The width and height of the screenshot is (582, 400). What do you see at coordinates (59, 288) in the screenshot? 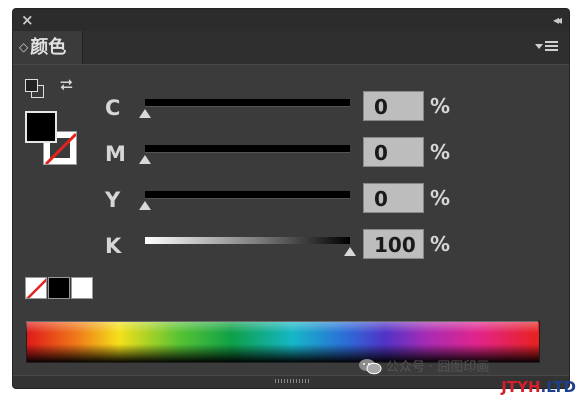
I see `swatch-black` at bounding box center [59, 288].